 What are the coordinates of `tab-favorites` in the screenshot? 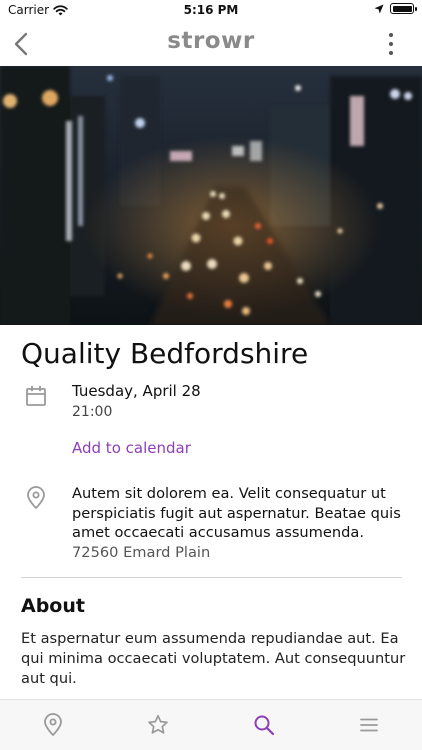 It's located at (158, 725).